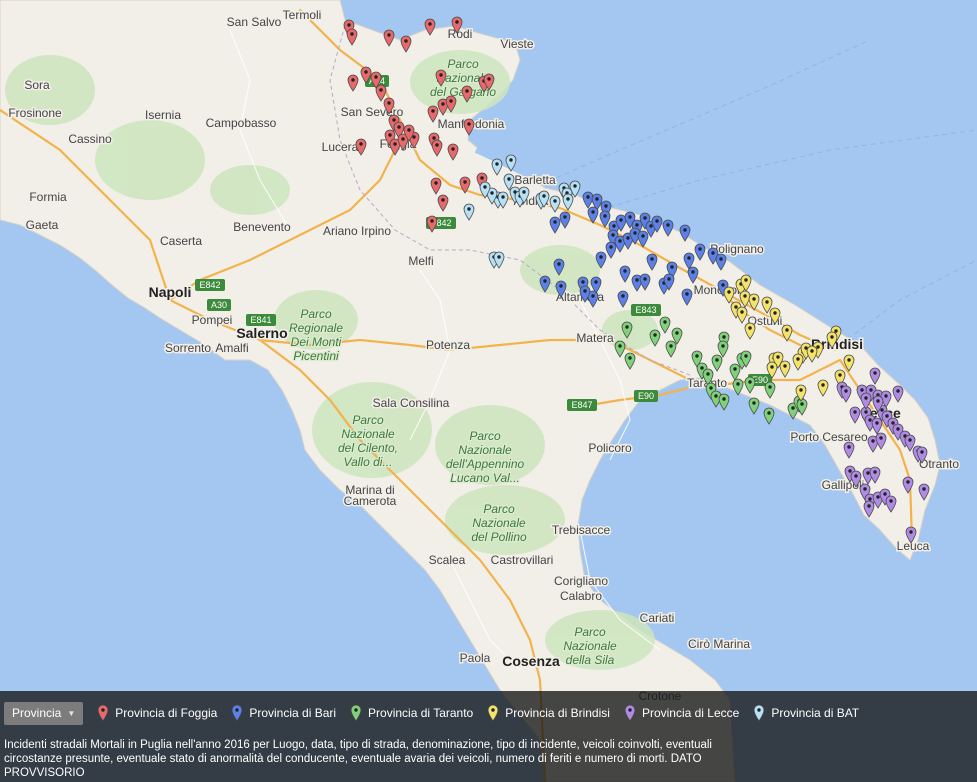  What do you see at coordinates (163, 115) in the screenshot?
I see `place-label: Isernia` at bounding box center [163, 115].